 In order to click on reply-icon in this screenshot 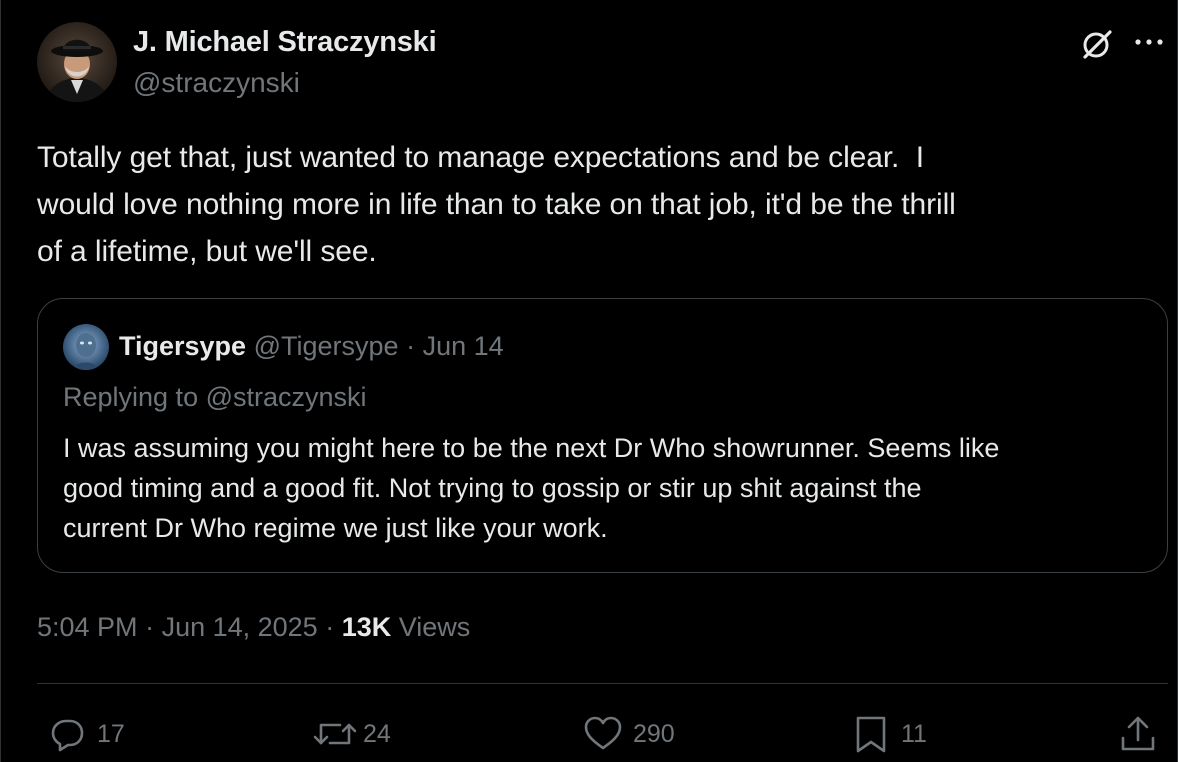, I will do `click(68, 734)`.